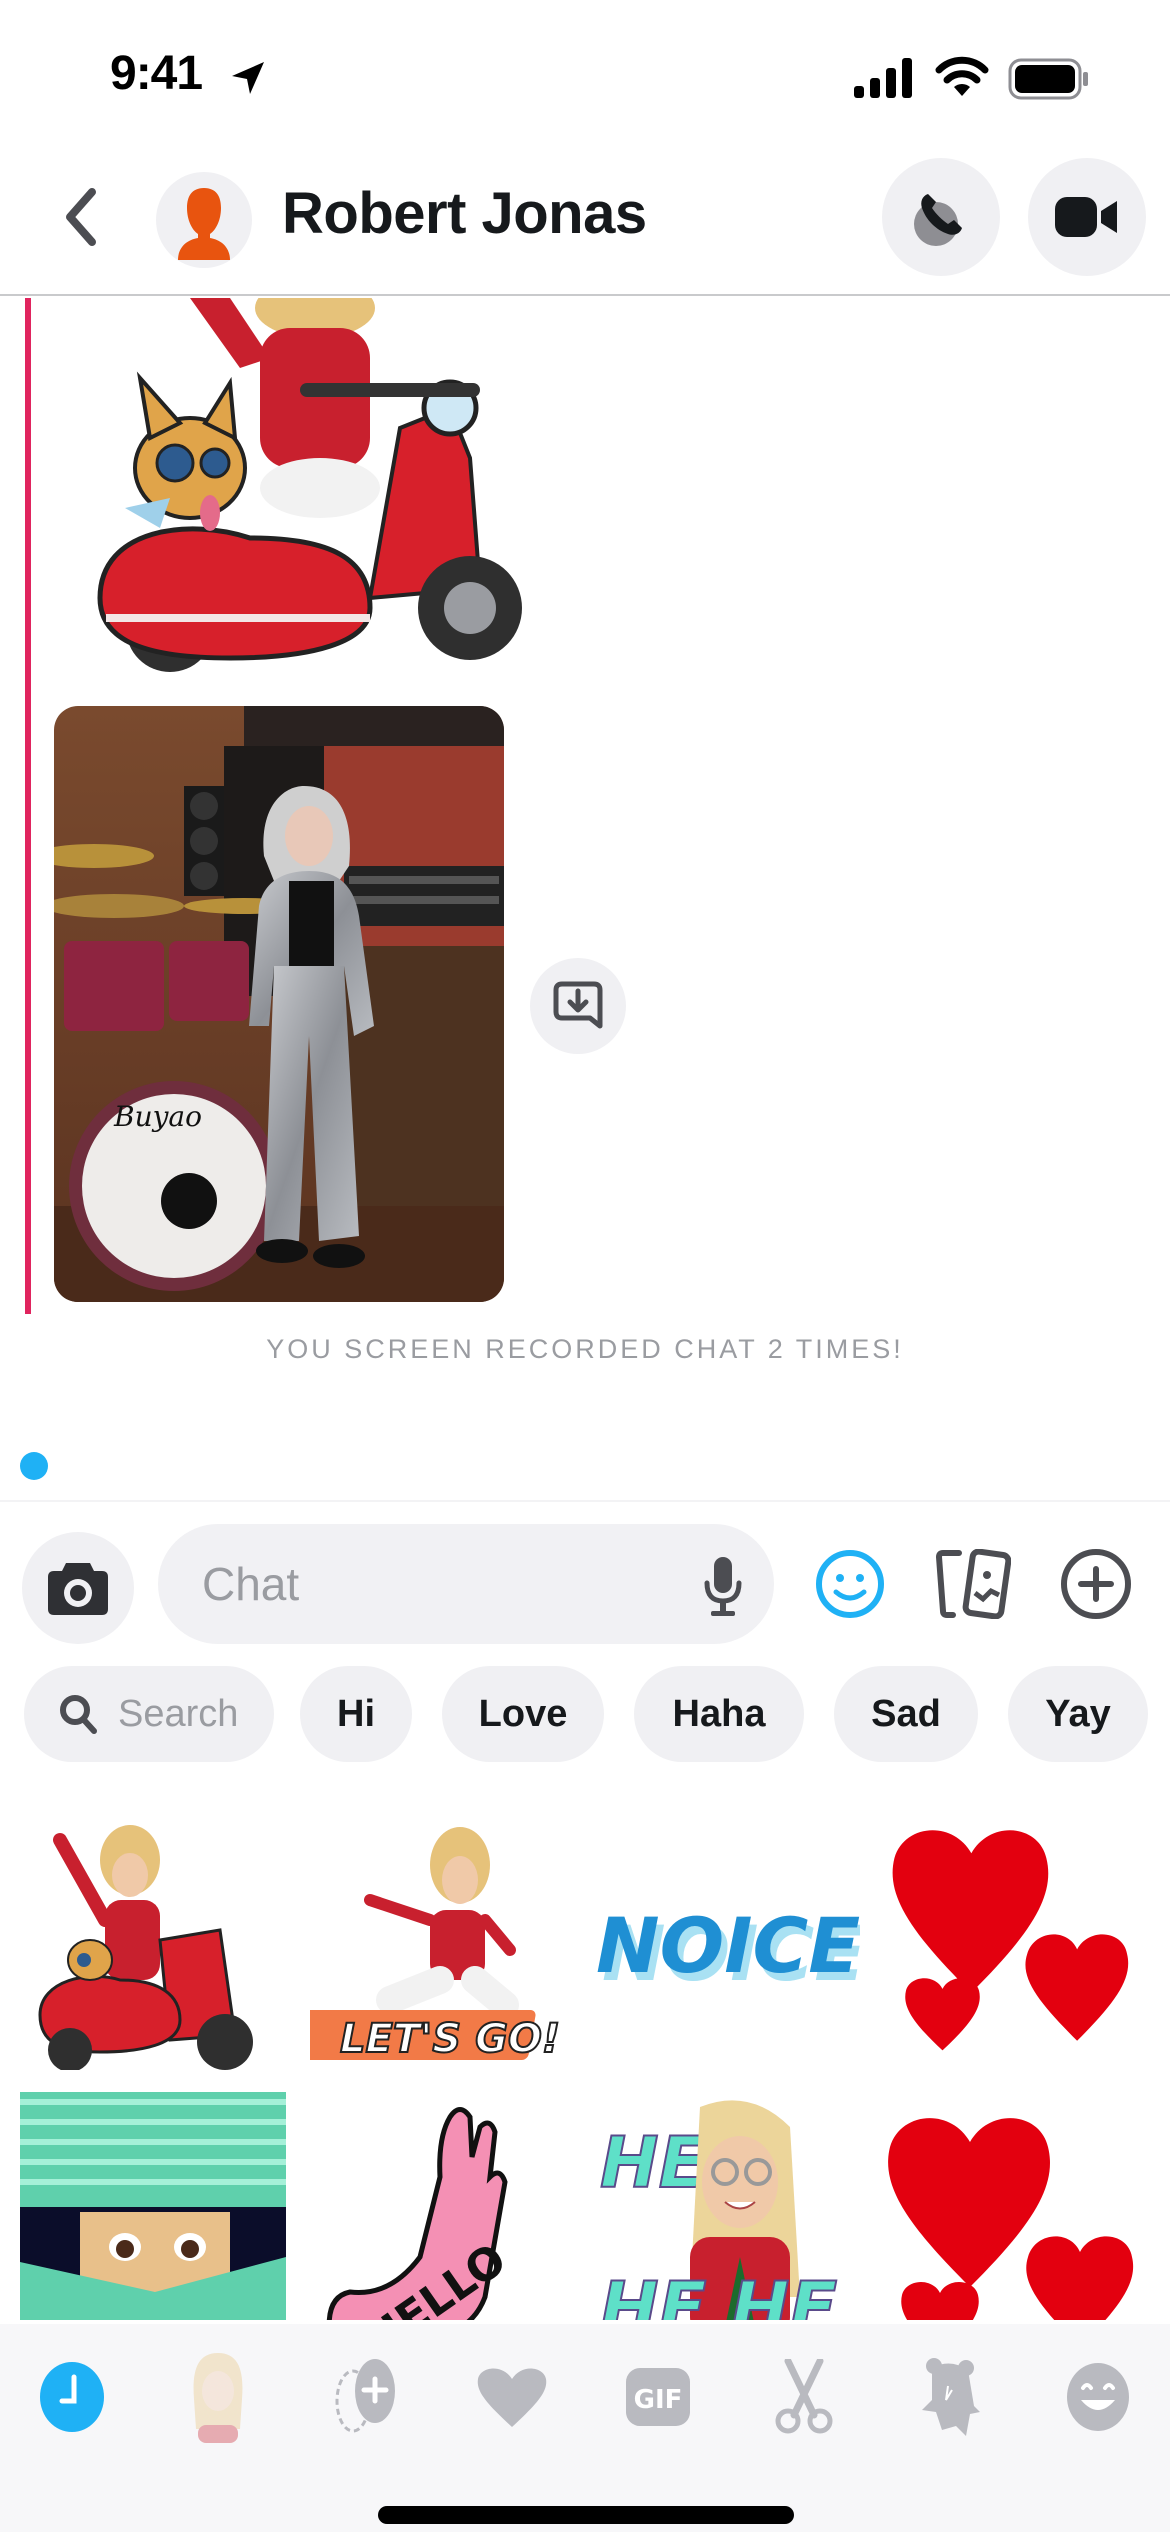 The height and width of the screenshot is (2532, 1170). I want to click on phone-icon, so click(938, 220).